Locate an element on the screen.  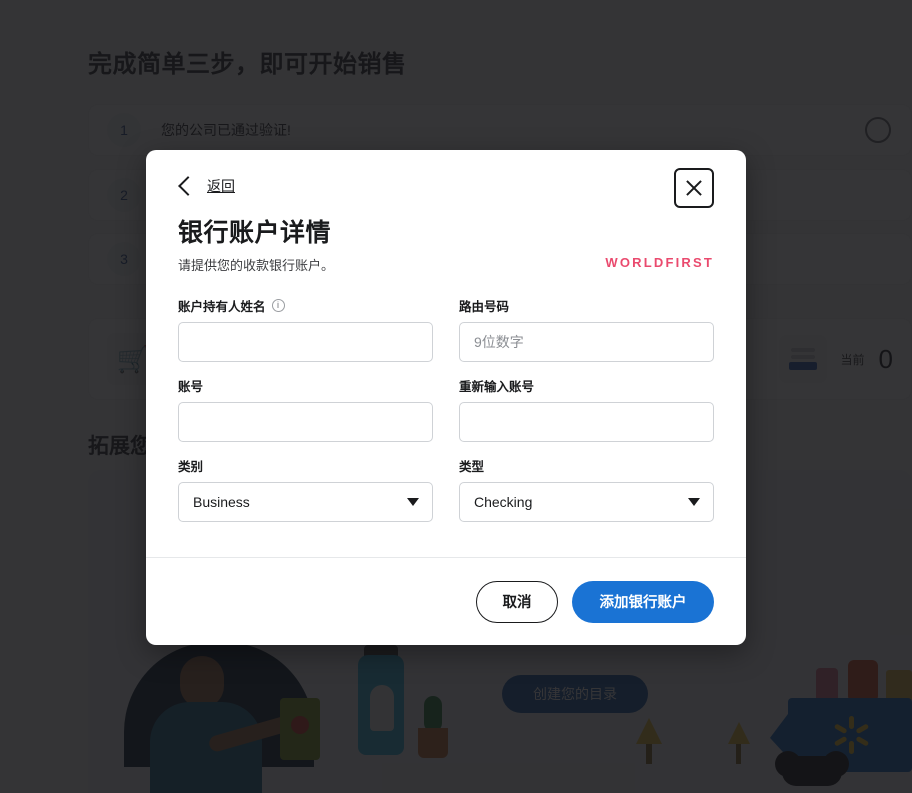
field-label: 路由号码 is located at coordinates (586, 305).